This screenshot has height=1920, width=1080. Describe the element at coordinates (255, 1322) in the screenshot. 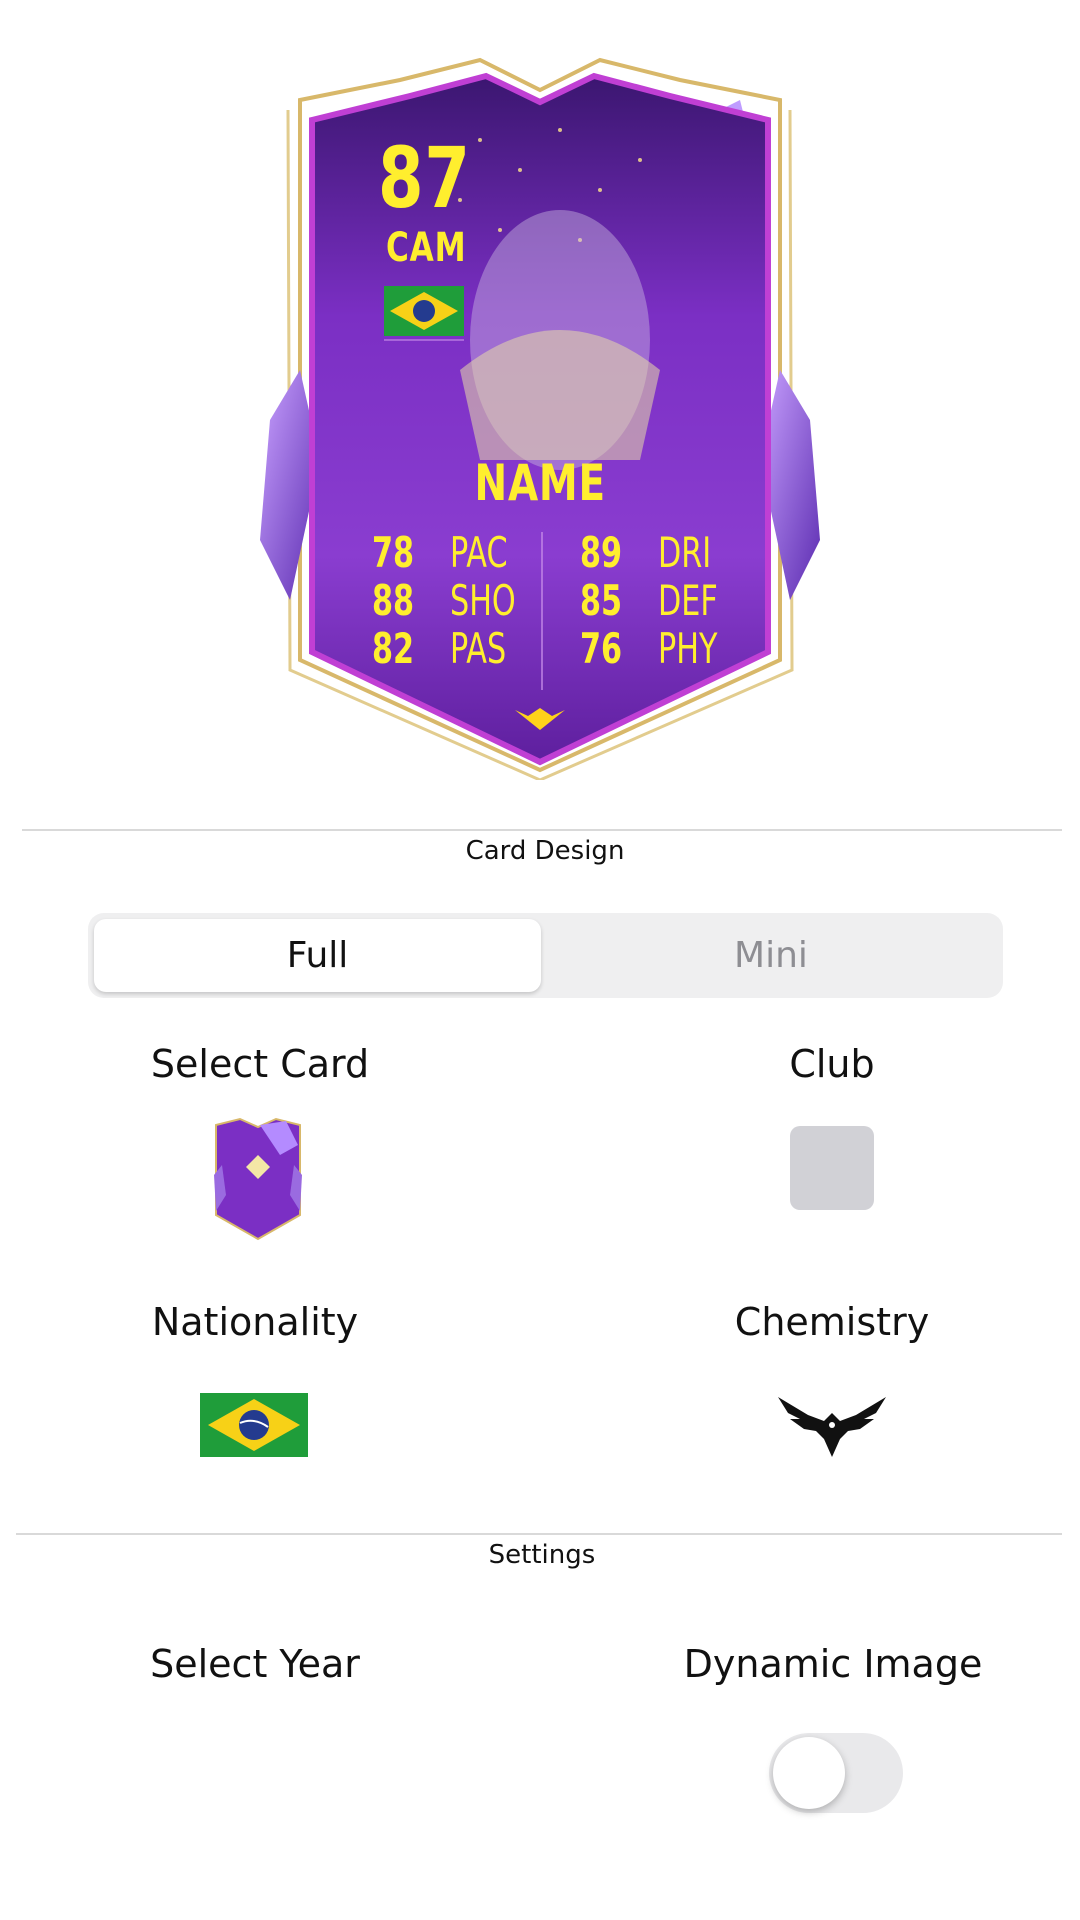

I see `nationality-label: Nationality` at that location.